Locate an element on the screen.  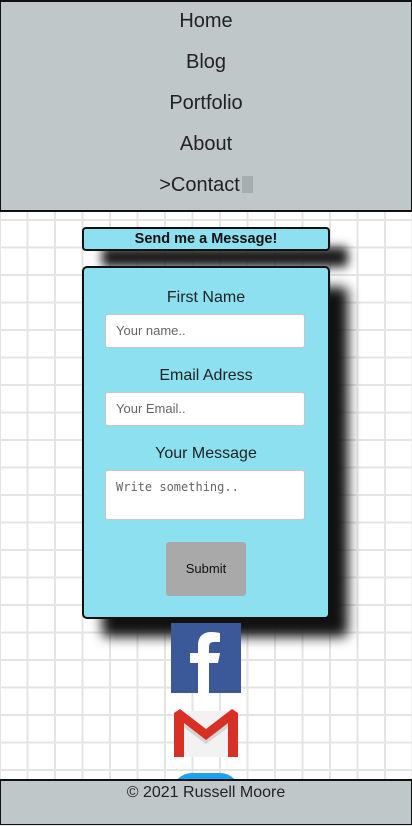
email-label: Email Adress is located at coordinates (206, 375).